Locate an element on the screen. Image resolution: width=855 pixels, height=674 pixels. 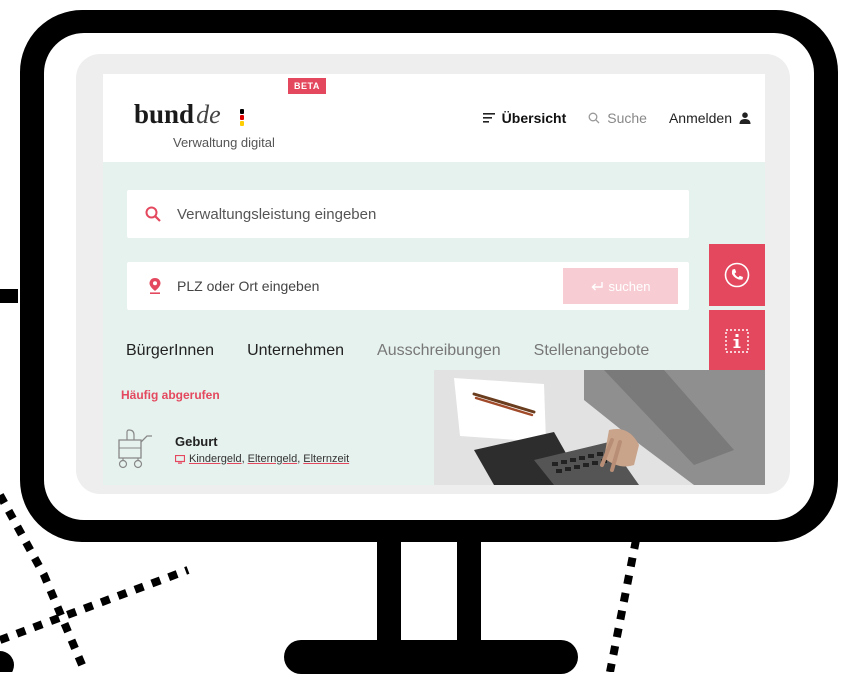
location-pin-icon is located at coordinates (155, 286).